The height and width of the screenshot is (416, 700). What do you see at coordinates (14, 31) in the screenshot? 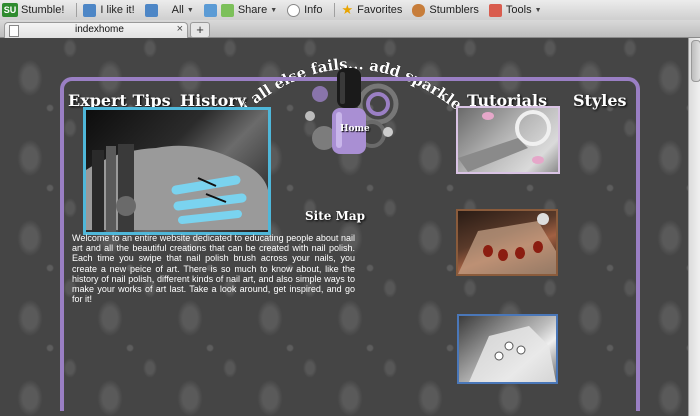
I see `page-icon` at bounding box center [14, 31].